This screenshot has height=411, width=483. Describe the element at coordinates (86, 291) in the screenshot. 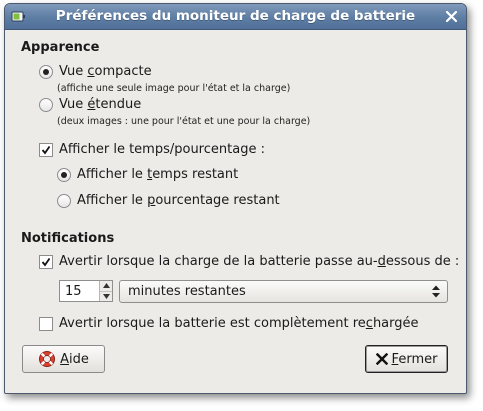

I see `threshold-spinbutton: 15` at that location.